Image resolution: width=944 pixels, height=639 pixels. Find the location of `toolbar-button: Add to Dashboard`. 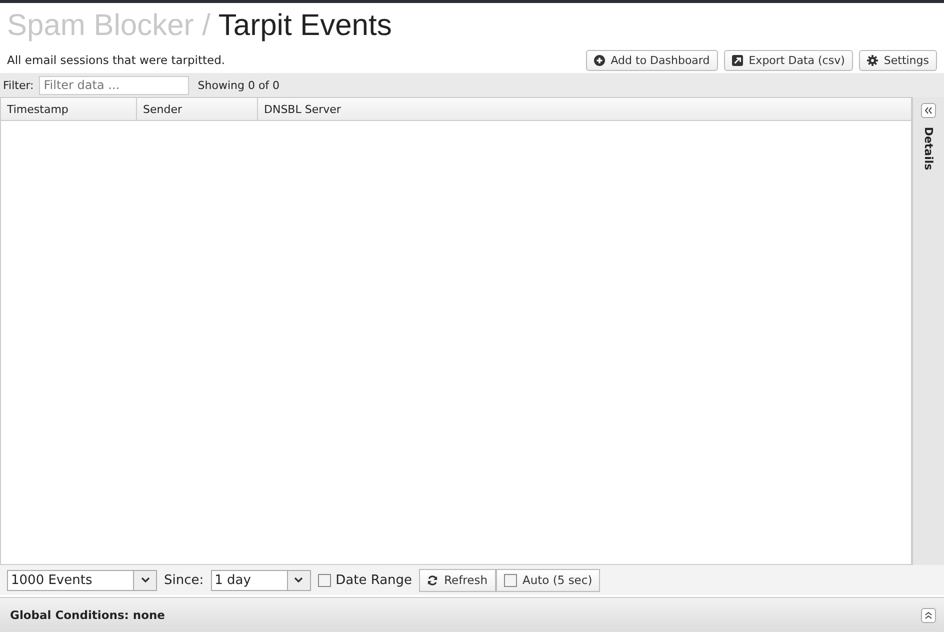

toolbar-button: Add to Dashboard is located at coordinates (652, 60).